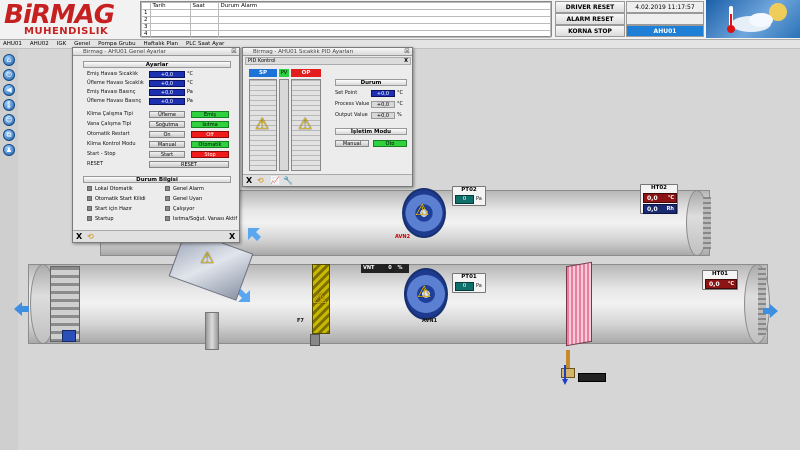  Describe the element at coordinates (170, 6) in the screenshot. I see `alarm-col-date: Tarih` at that location.